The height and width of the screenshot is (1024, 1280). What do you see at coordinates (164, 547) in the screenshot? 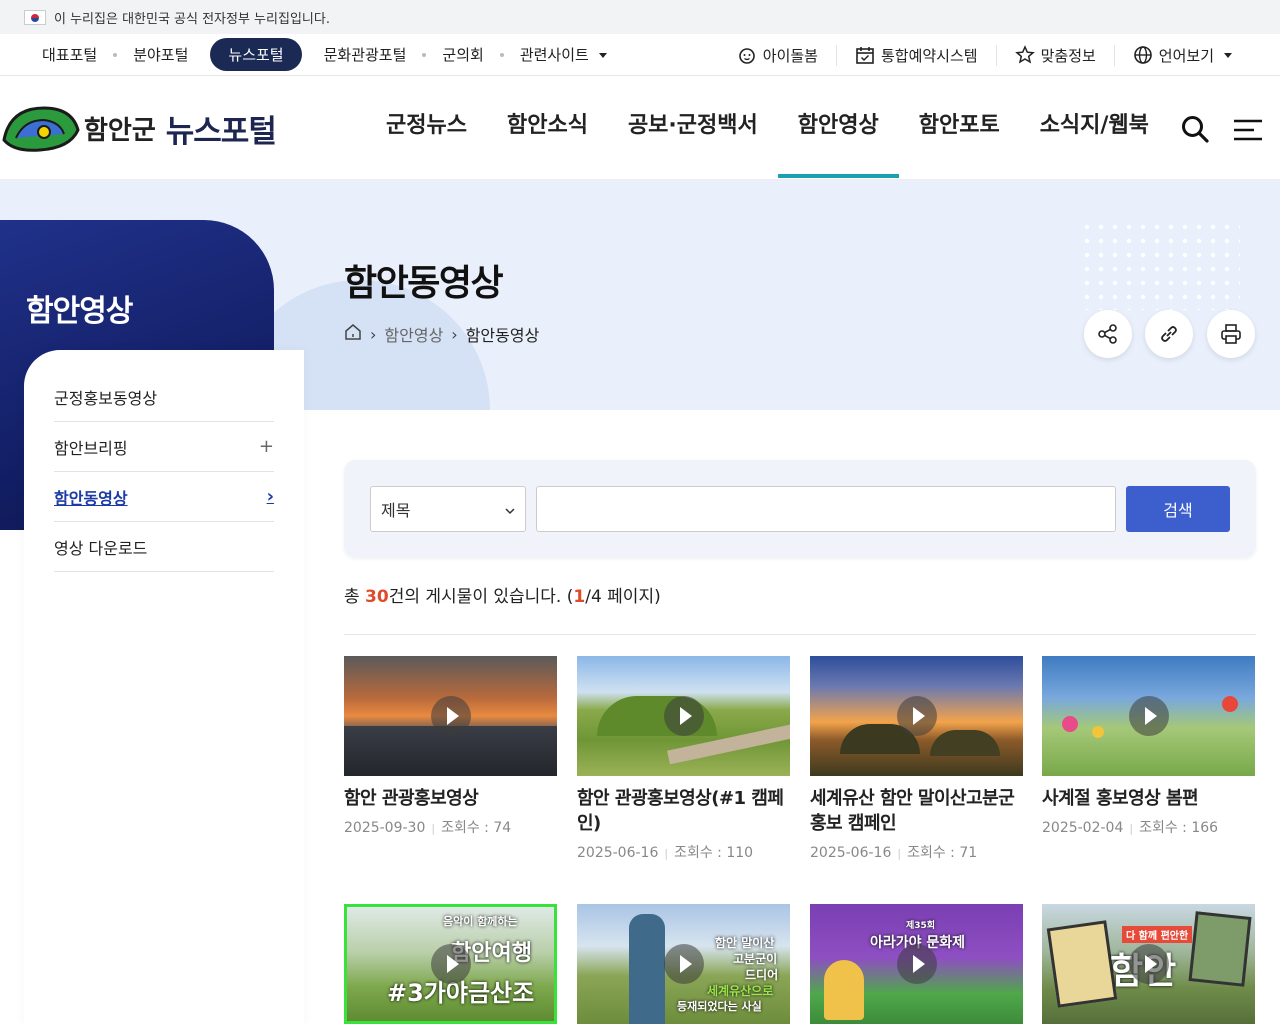
I see `sidebar-item-video-download: 영상 다운로드` at bounding box center [164, 547].